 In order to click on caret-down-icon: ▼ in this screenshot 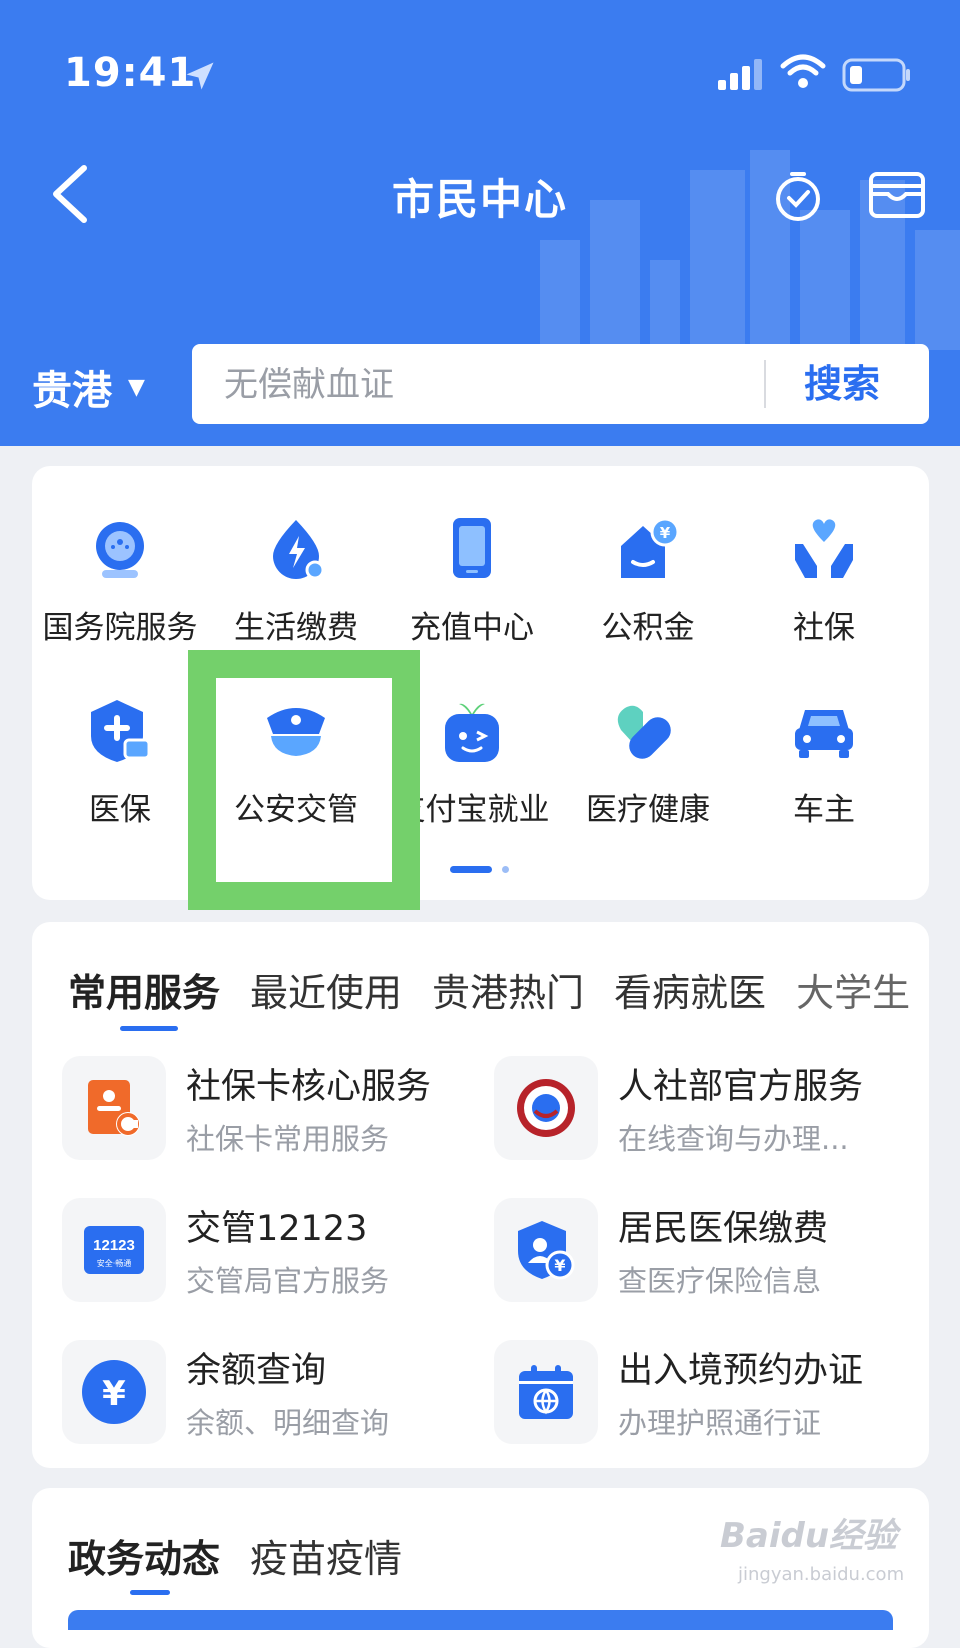, I will do `click(136, 387)`.